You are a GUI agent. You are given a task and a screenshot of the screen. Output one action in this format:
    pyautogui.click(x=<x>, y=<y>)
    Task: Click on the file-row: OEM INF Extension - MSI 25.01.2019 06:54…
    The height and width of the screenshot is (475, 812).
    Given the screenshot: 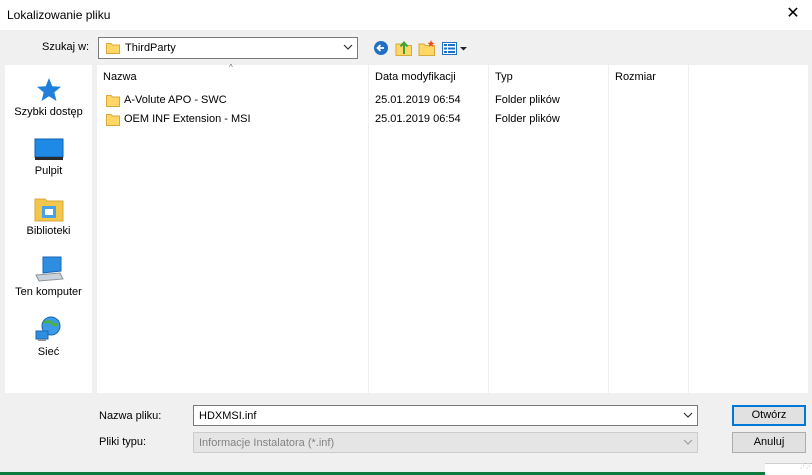 What is the action you would take?
    pyautogui.click(x=393, y=119)
    